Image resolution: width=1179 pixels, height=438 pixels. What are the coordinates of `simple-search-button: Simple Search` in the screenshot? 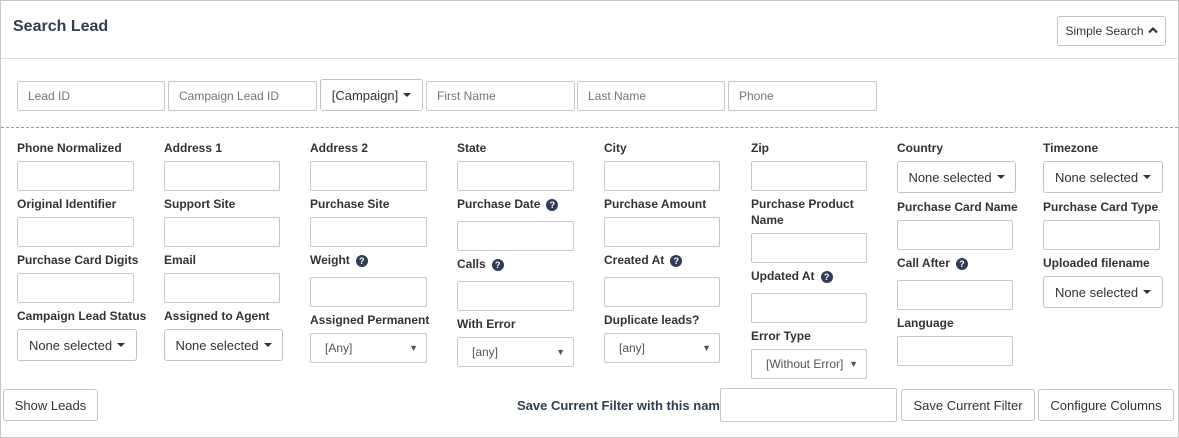 It's located at (1111, 31).